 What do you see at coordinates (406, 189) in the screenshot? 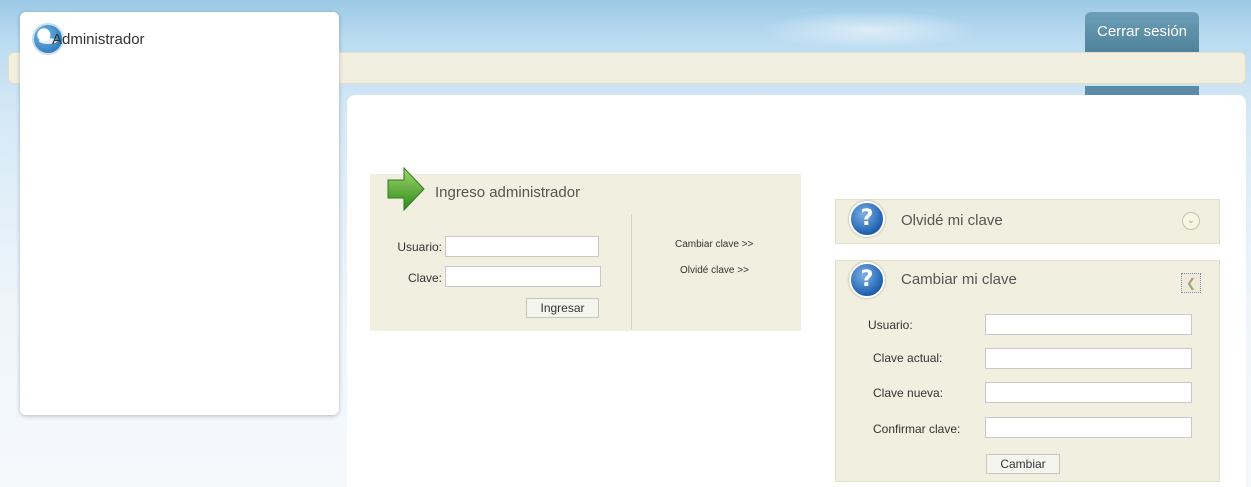
I see `arrow-right-icon` at bounding box center [406, 189].